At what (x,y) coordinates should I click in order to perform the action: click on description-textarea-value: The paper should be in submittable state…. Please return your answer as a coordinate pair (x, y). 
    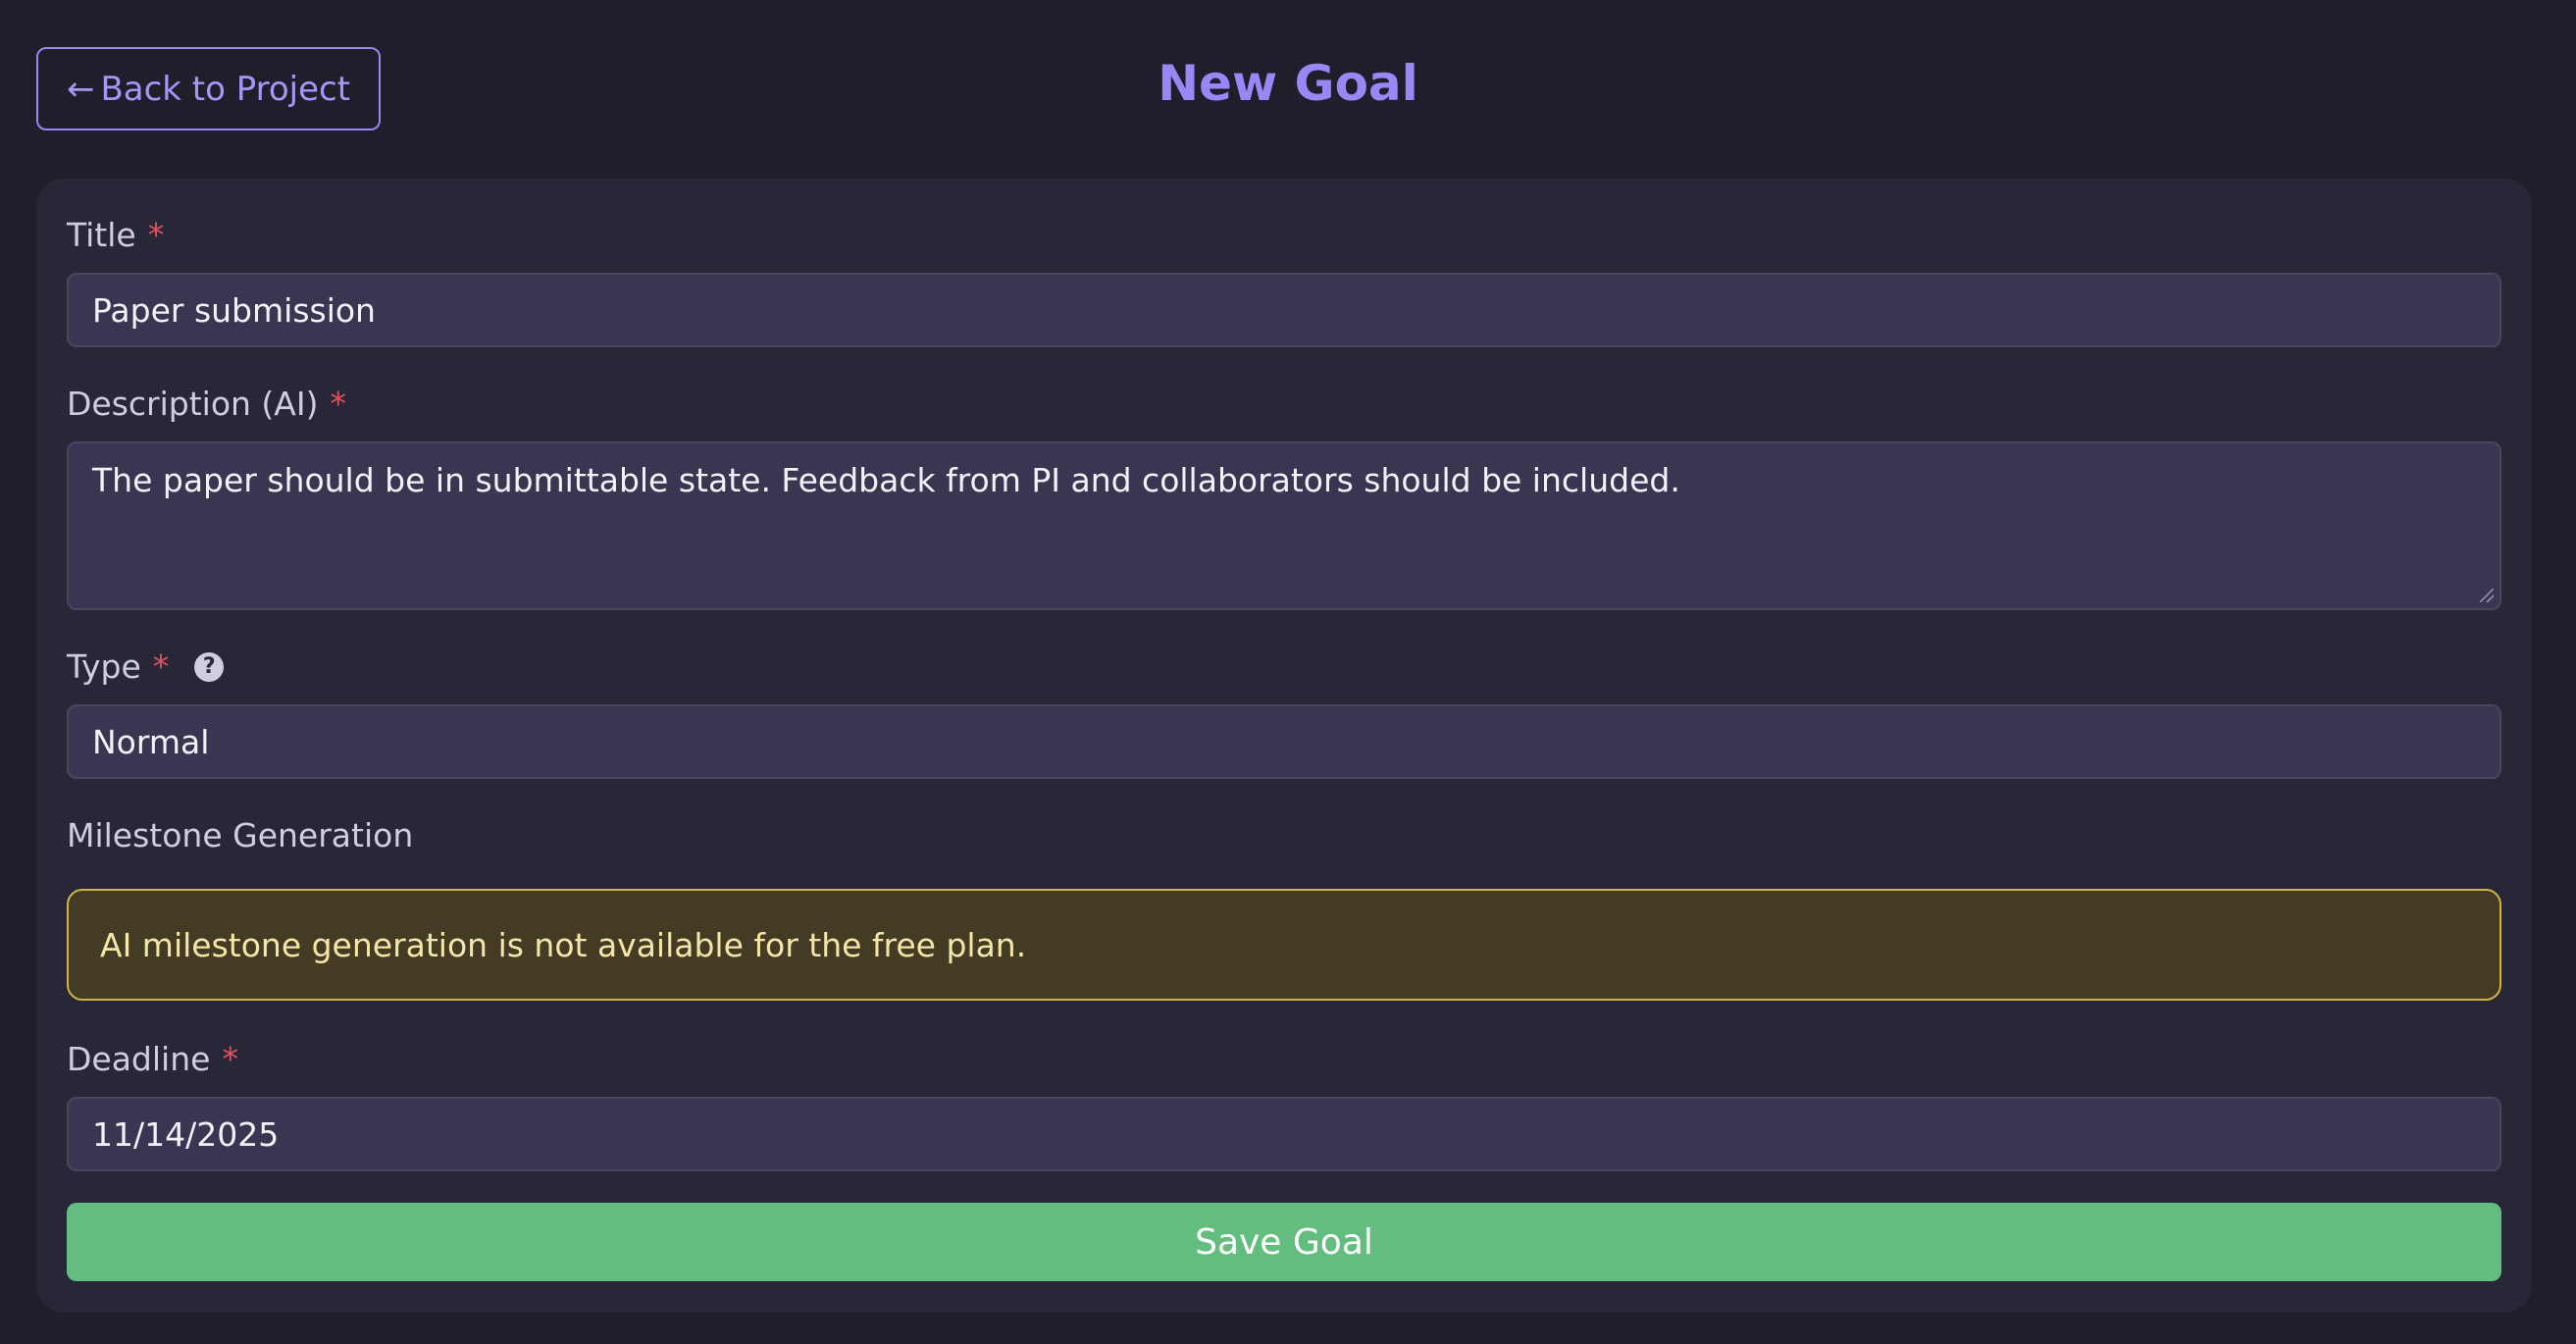
    Looking at the image, I should click on (886, 480).